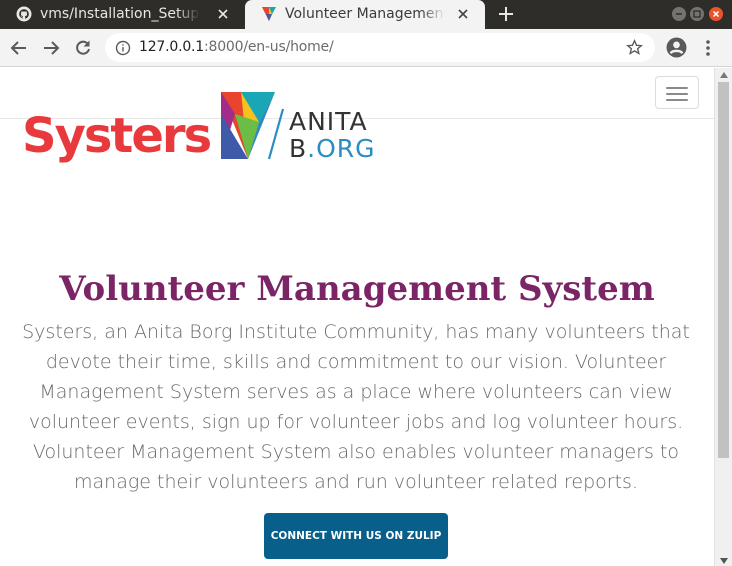 Image resolution: width=732 pixels, height=566 pixels. What do you see at coordinates (634, 47) in the screenshot?
I see `bookmark-star-icon` at bounding box center [634, 47].